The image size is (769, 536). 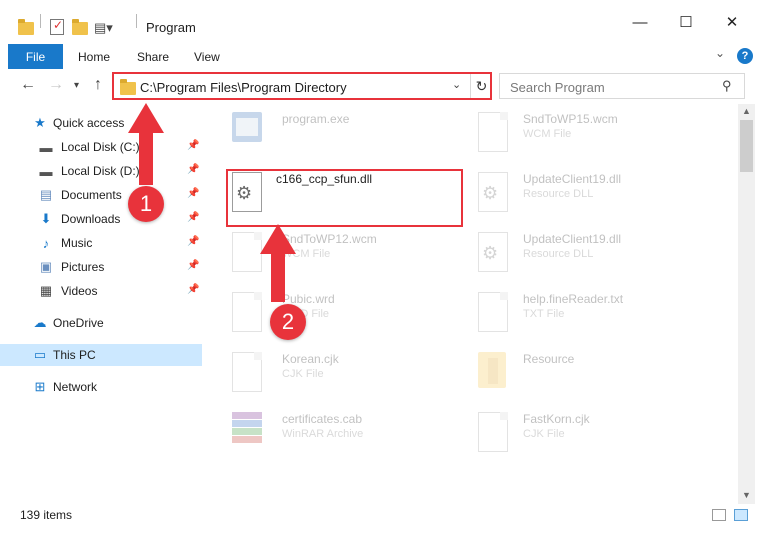 What do you see at coordinates (746, 111) in the screenshot?
I see `scroll-up-icon: ▲` at bounding box center [746, 111].